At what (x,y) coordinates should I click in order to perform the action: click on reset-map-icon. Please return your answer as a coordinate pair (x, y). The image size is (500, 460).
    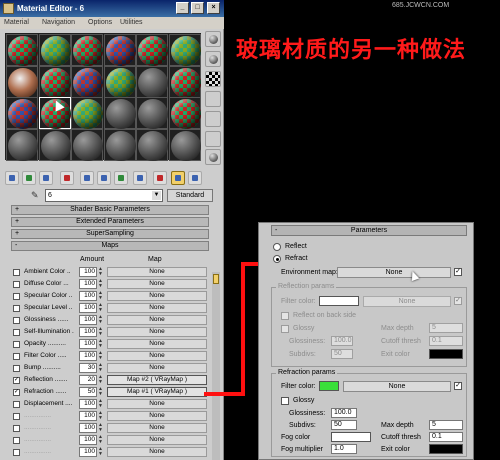
    Looking at the image, I should click on (67, 178).